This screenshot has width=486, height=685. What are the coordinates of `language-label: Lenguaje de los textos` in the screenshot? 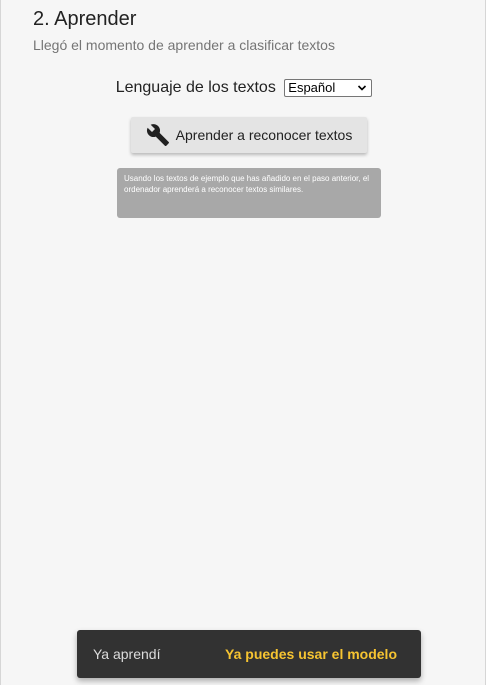 It's located at (195, 87).